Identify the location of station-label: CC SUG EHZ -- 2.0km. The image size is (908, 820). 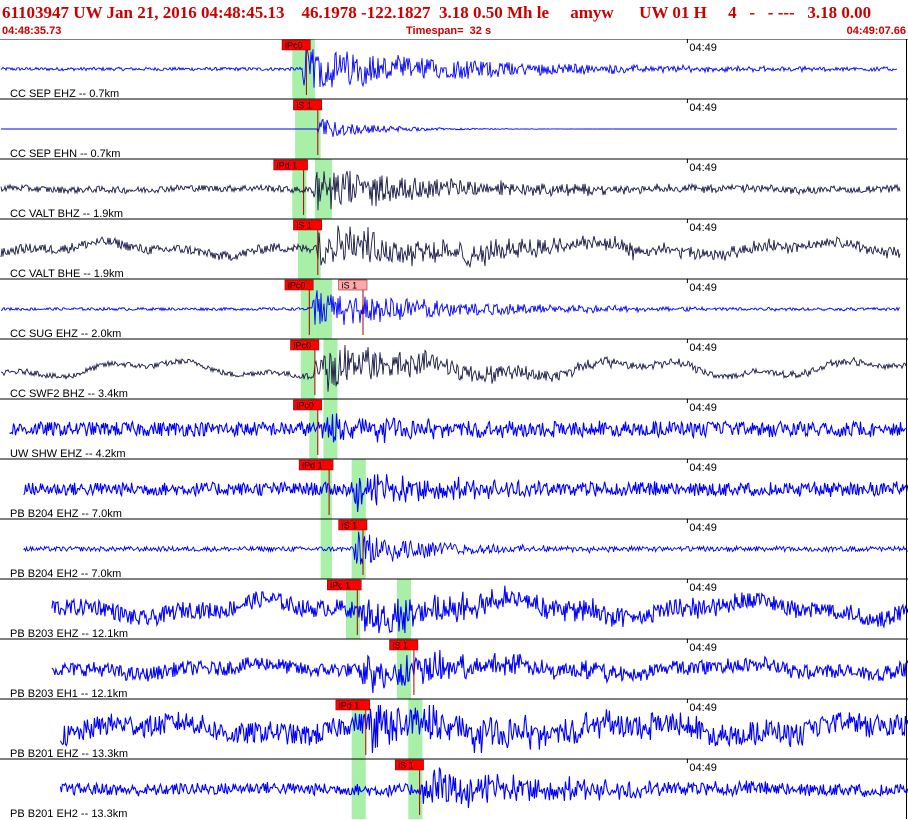
(65, 334).